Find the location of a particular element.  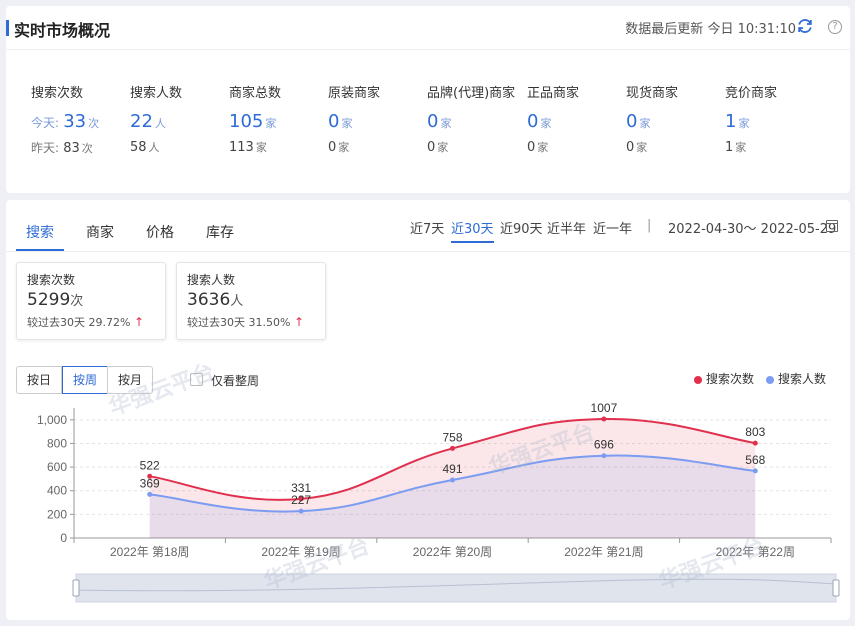

refresh-icon is located at coordinates (805, 26).